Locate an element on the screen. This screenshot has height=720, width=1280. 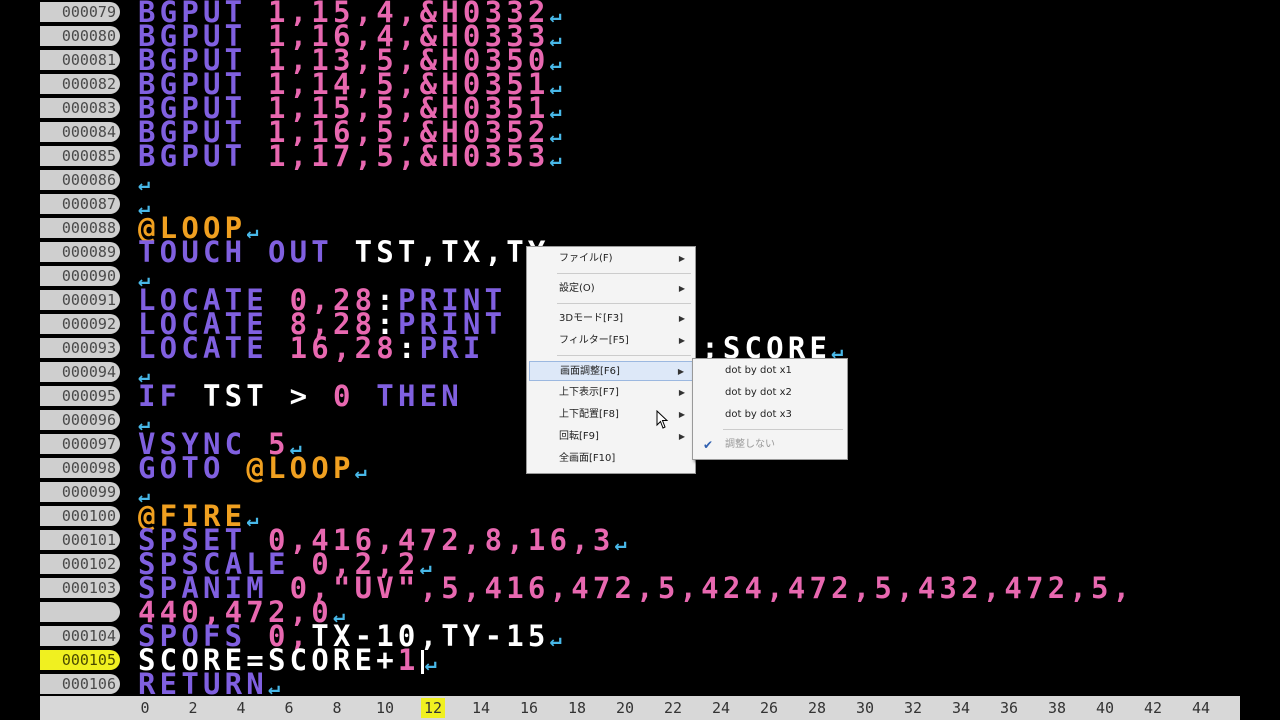
menu-item-label: 設定(O) is located at coordinates (577, 288).